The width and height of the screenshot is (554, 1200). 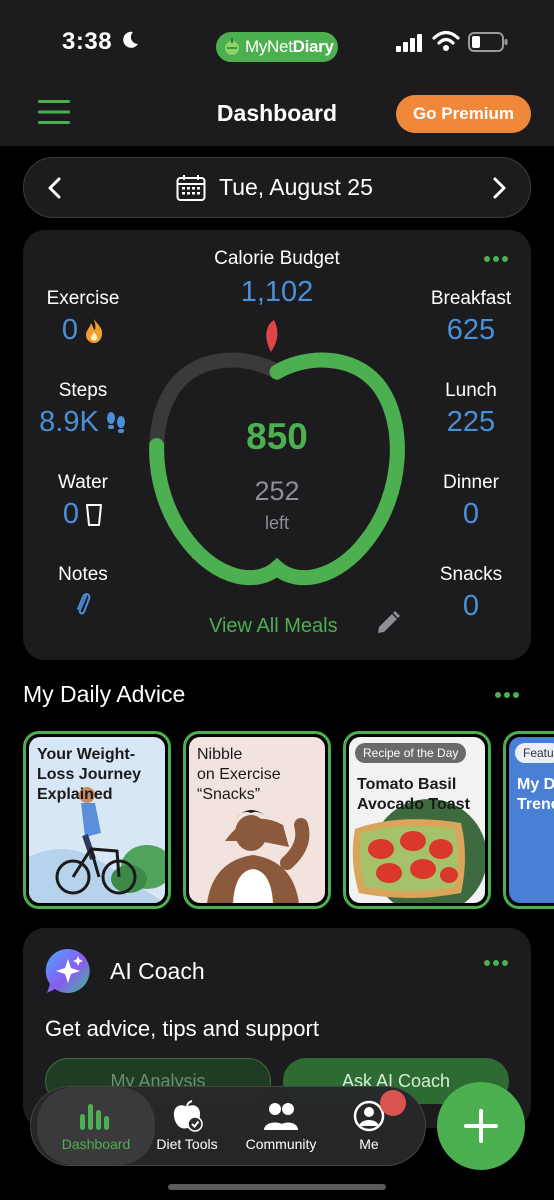 I want to click on tab-label: Diet Tools, so click(x=187, y=1144).